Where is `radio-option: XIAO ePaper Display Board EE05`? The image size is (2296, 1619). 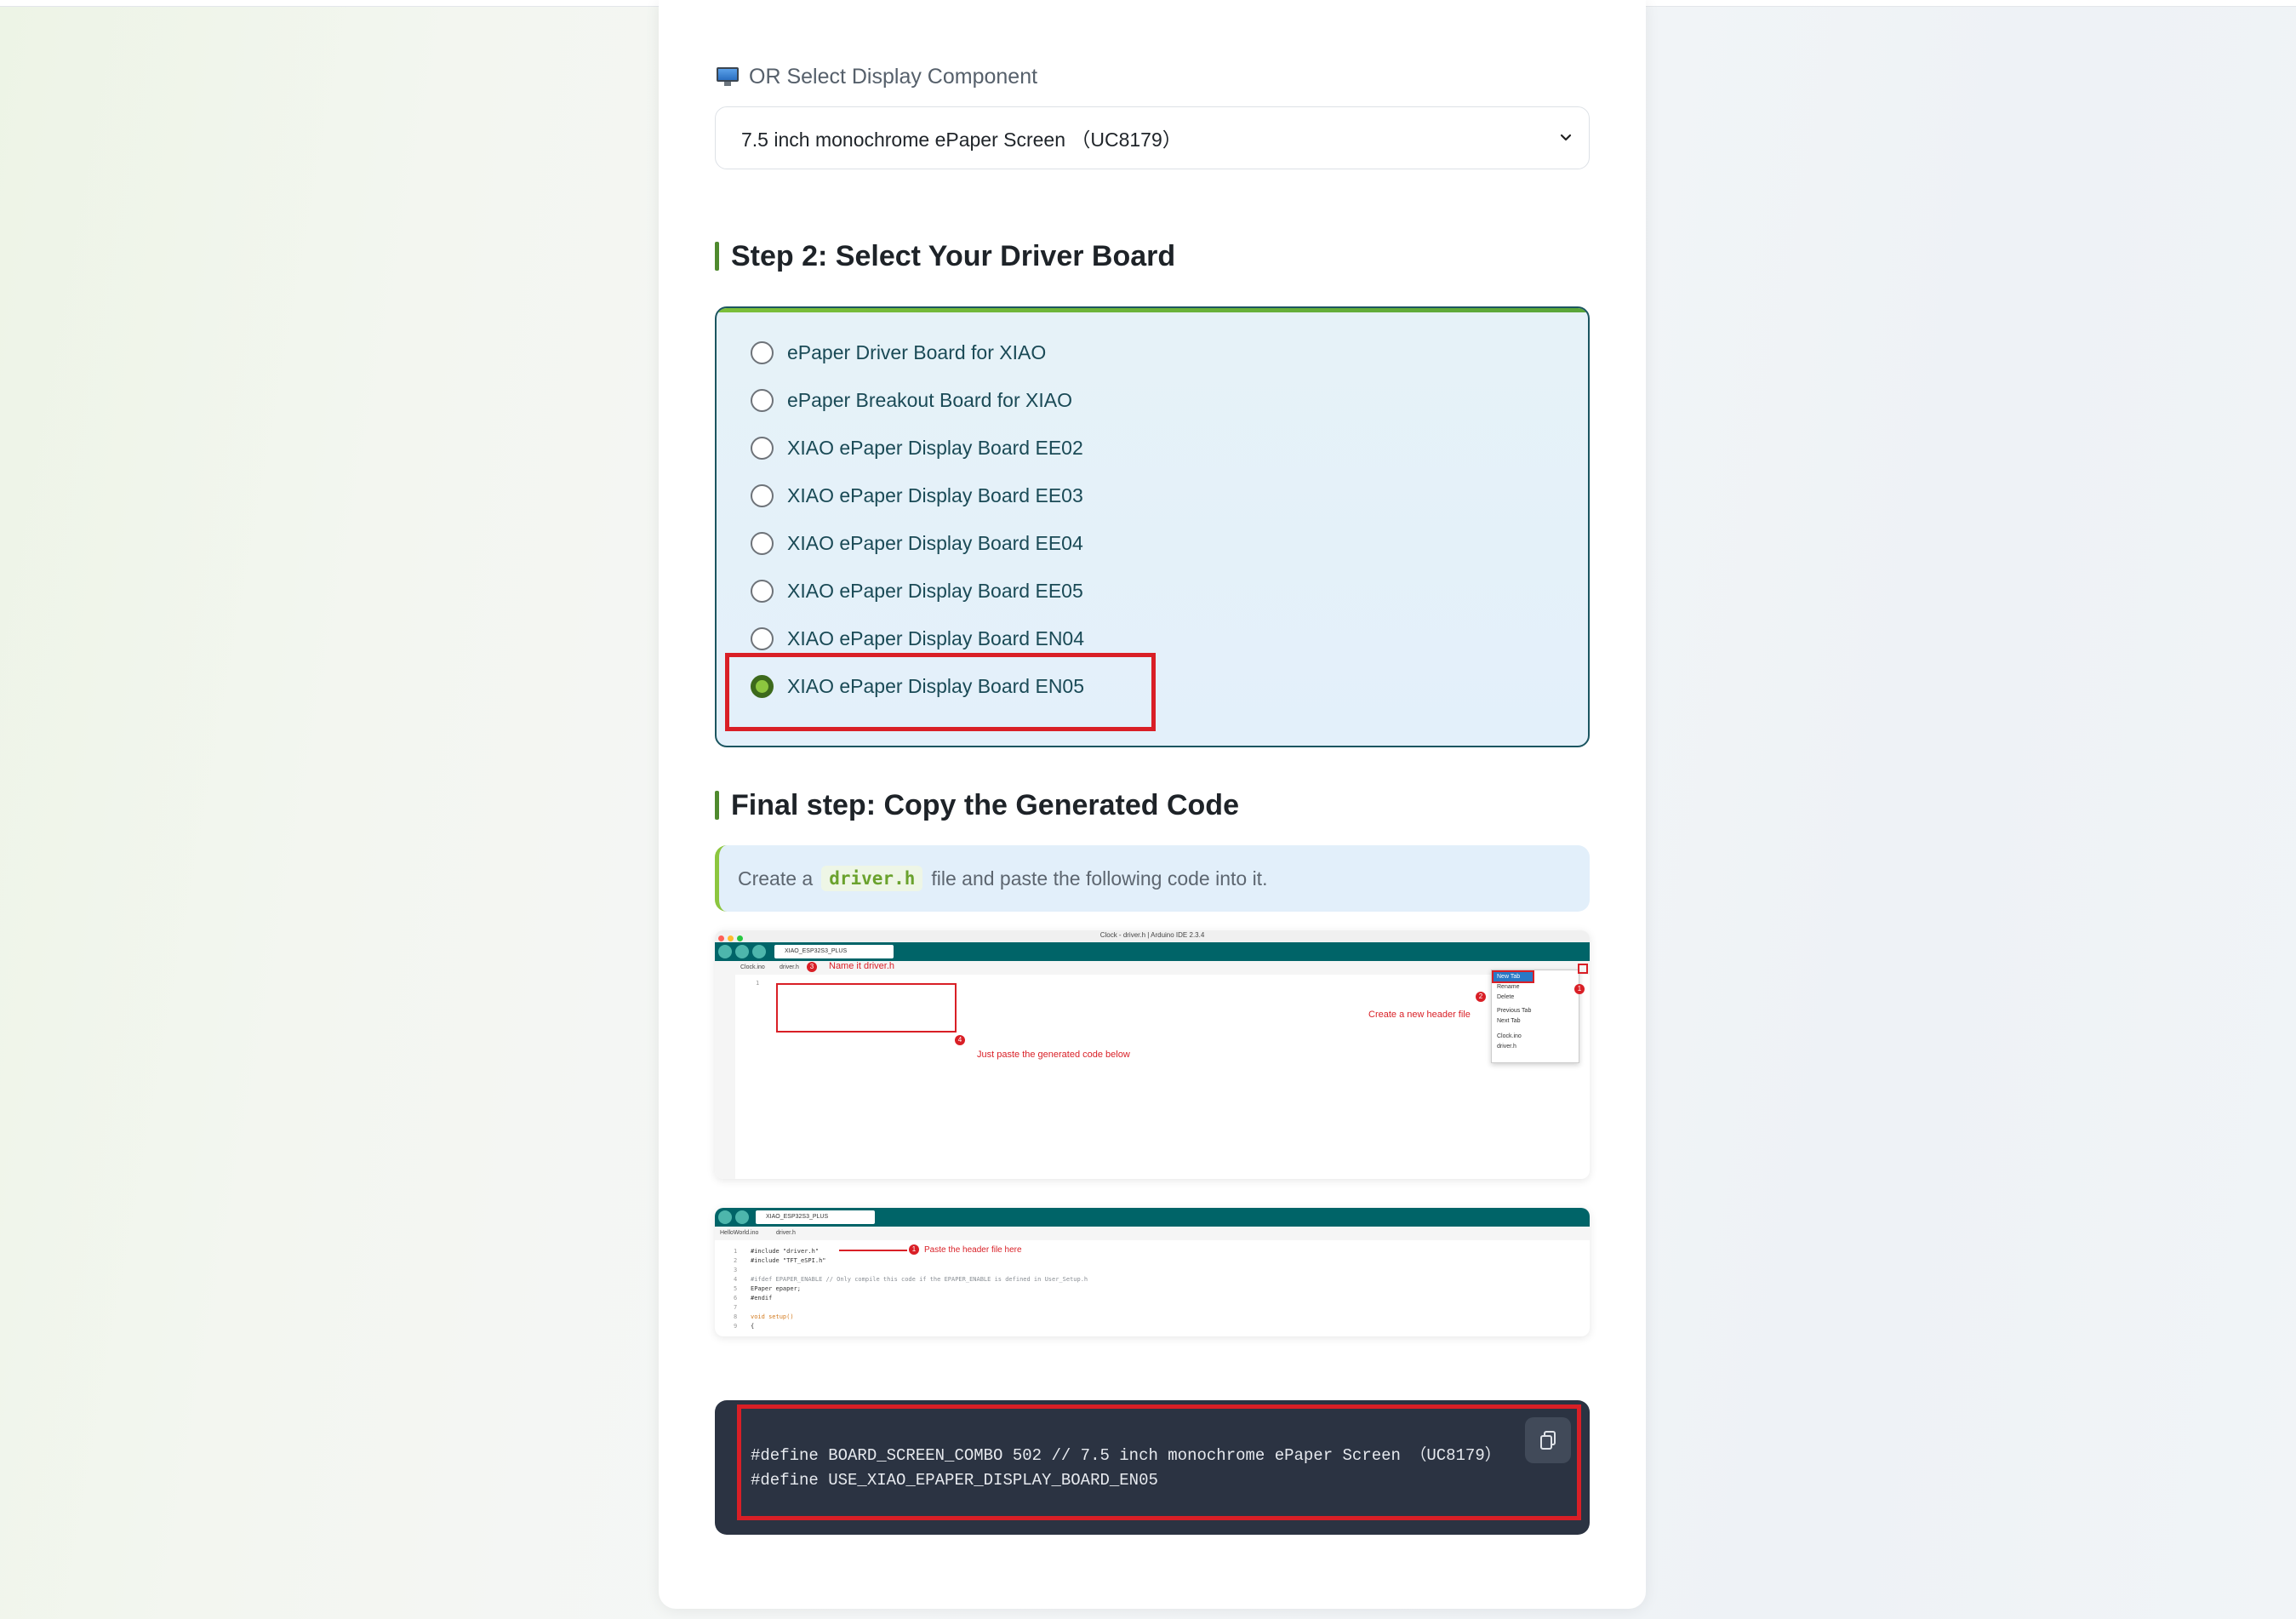 radio-option: XIAO ePaper Display Board EE05 is located at coordinates (917, 591).